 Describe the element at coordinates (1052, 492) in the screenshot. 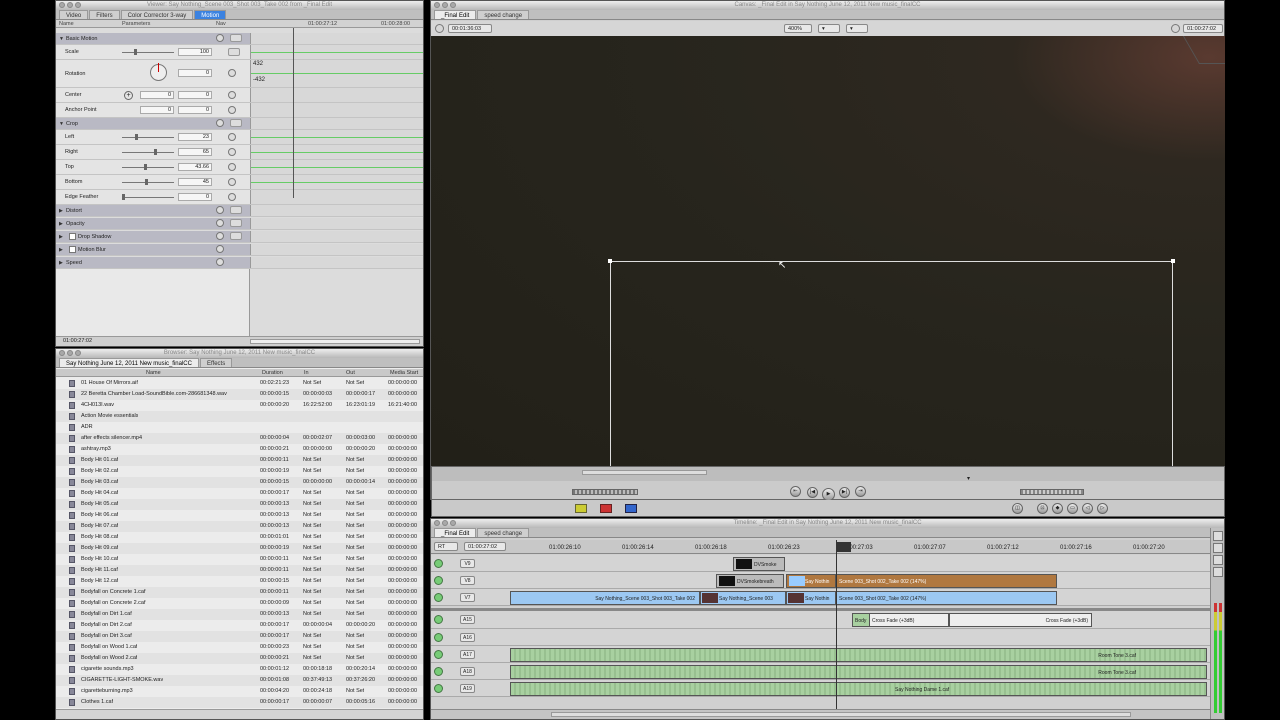

I see `jog-control` at that location.